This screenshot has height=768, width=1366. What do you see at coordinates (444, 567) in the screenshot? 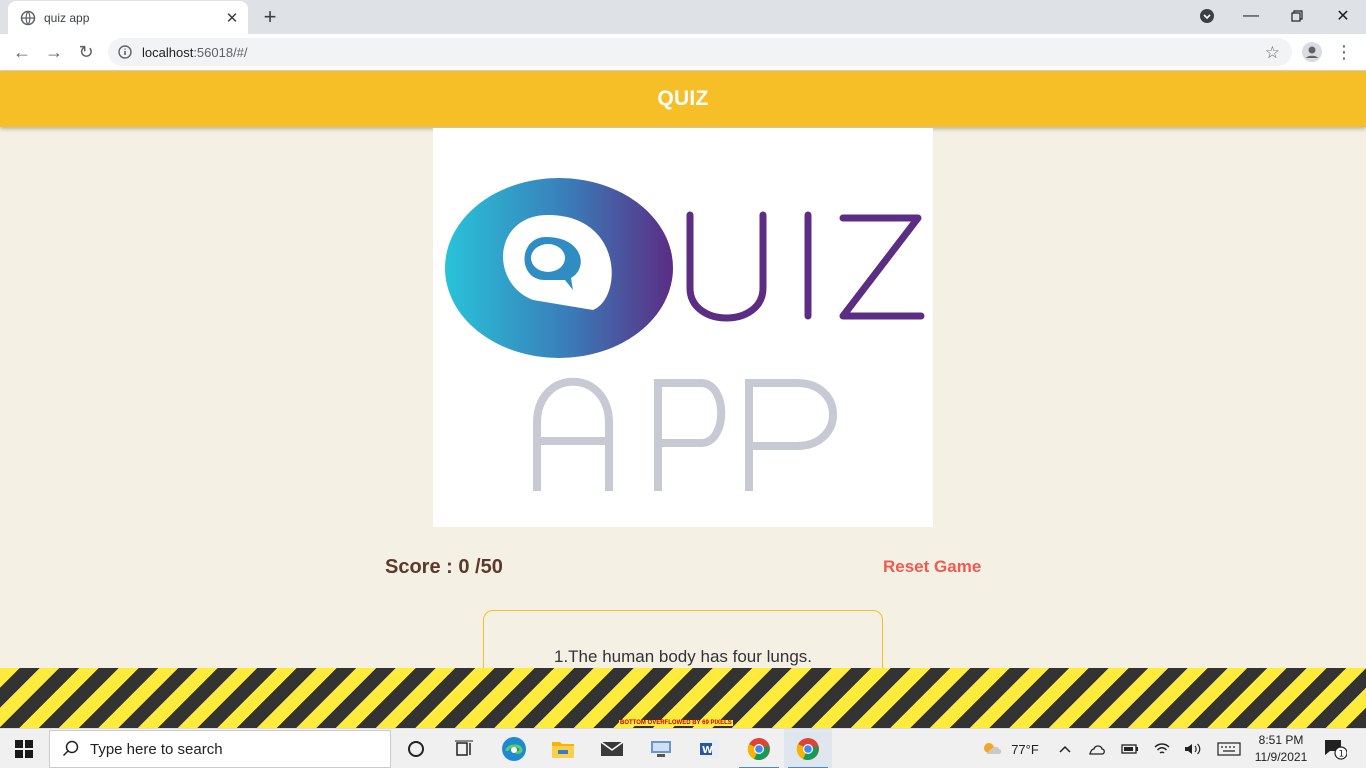
I see `score-label: Score : 0 /50` at bounding box center [444, 567].